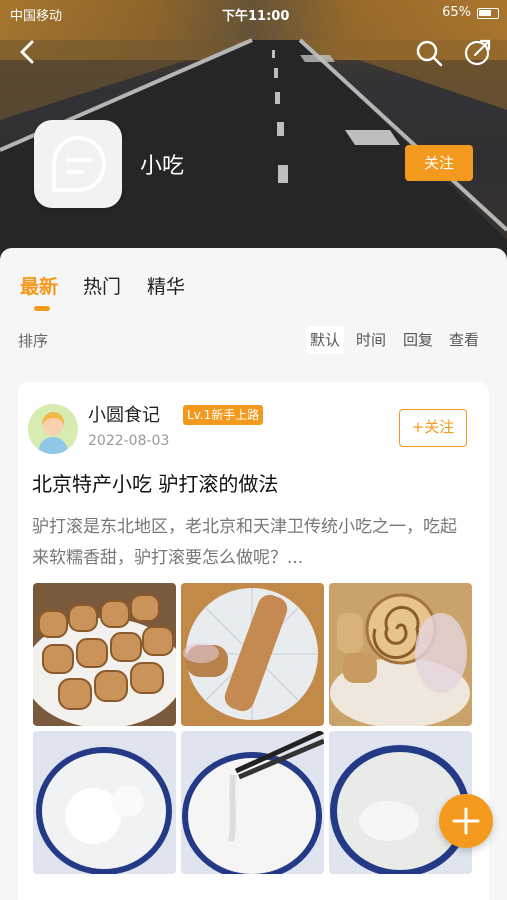 The image size is (507, 900). What do you see at coordinates (33, 341) in the screenshot?
I see `sort-label: 排序` at bounding box center [33, 341].